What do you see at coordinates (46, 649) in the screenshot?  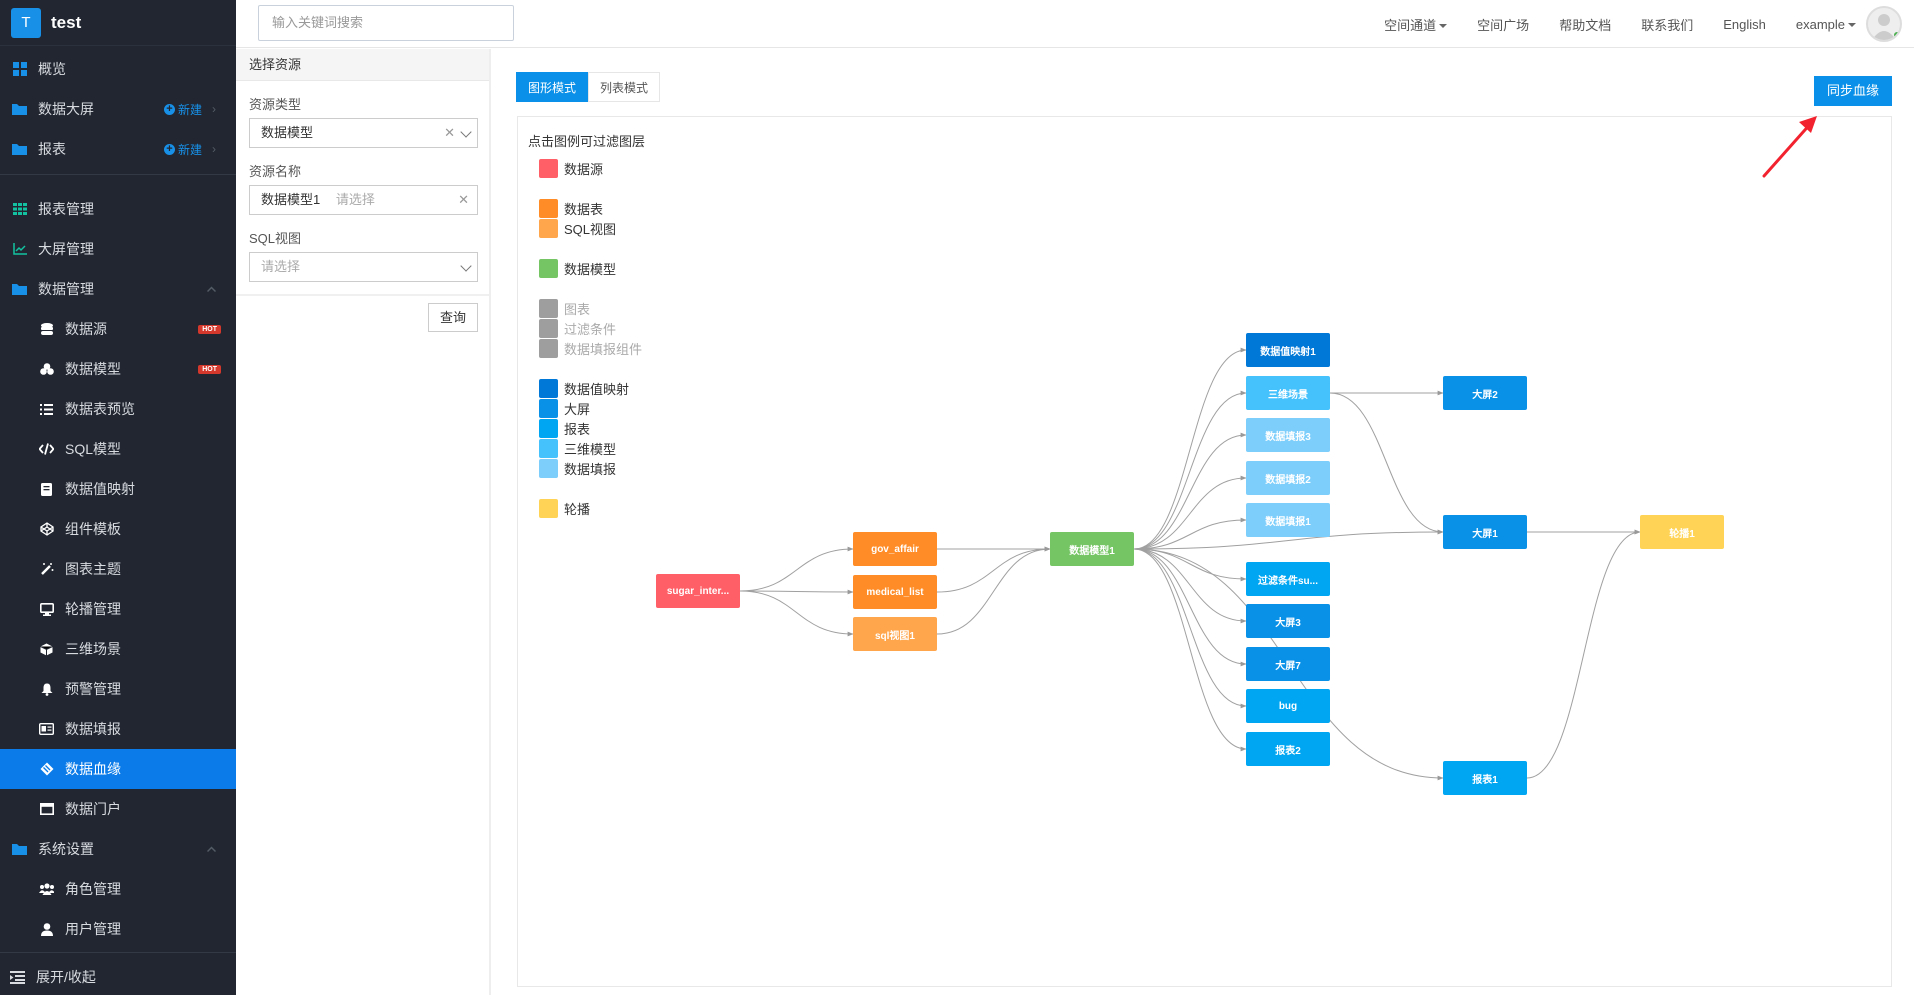 I see `cube-icon` at bounding box center [46, 649].